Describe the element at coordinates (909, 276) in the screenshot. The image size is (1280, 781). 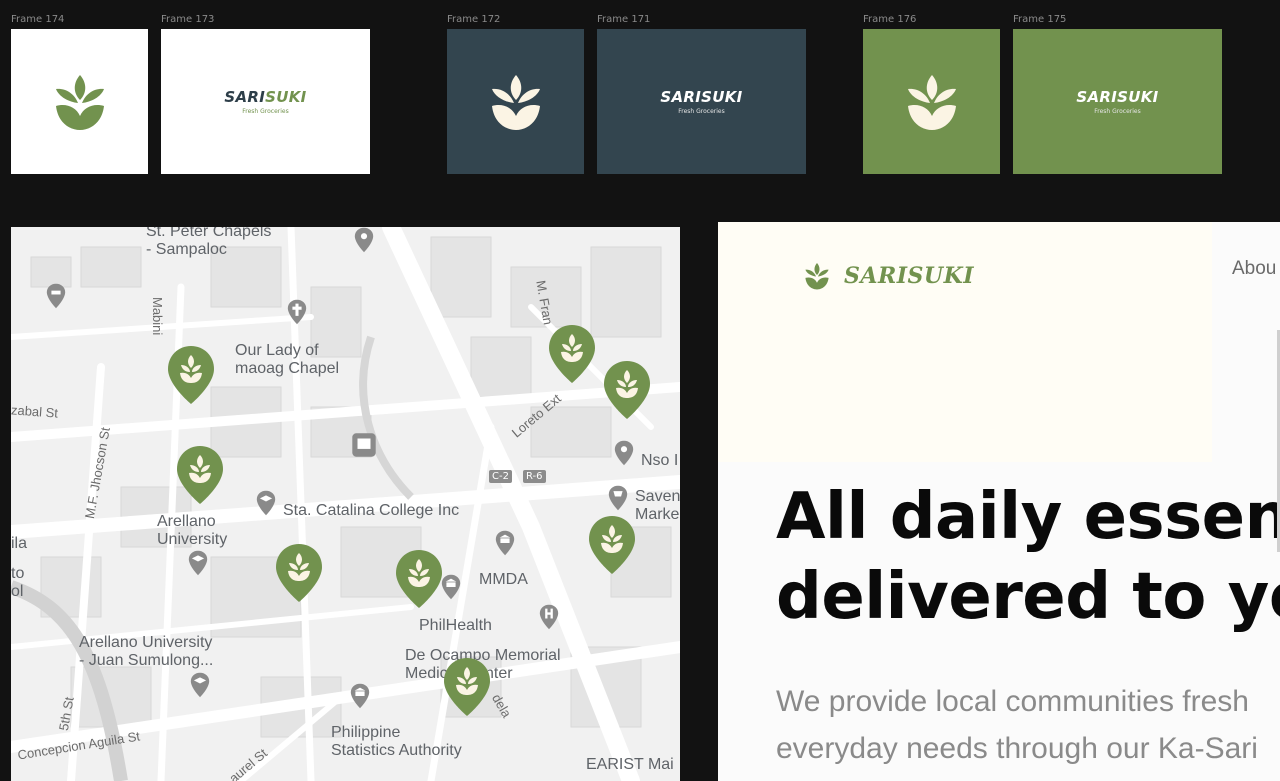
I see `nav-brand: SARISUKI` at that location.